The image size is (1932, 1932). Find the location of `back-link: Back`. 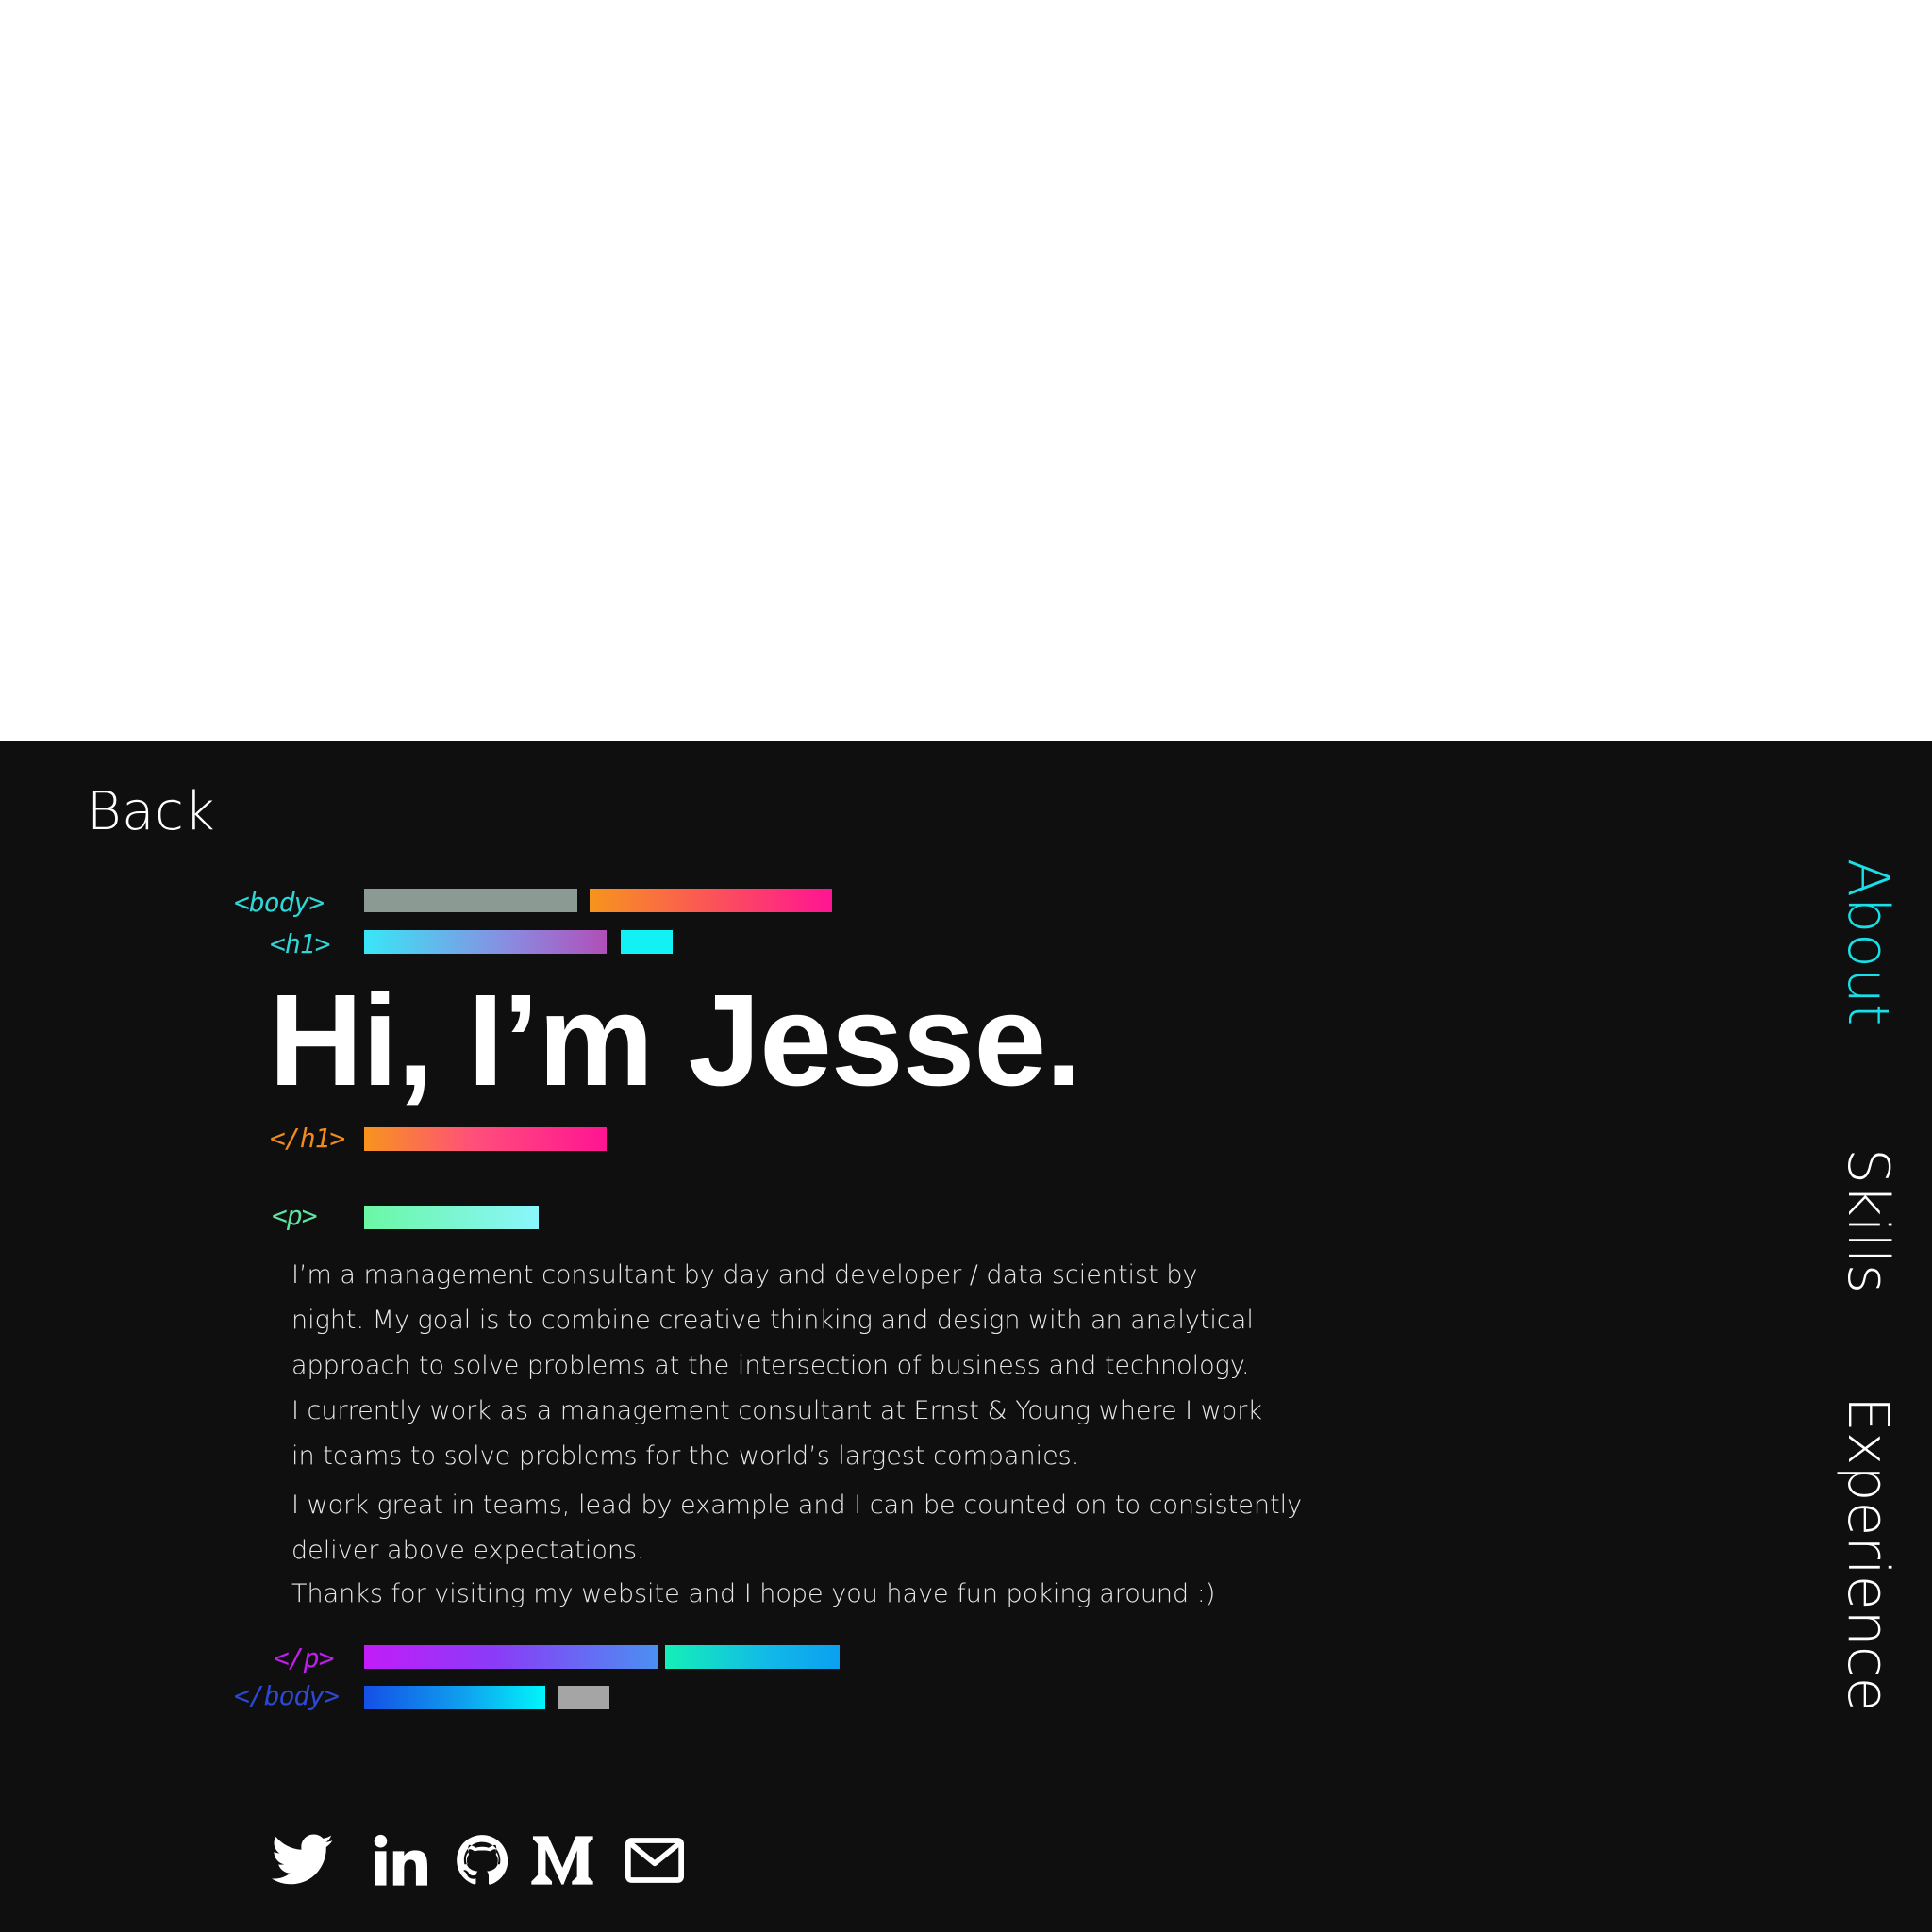

back-link: Back is located at coordinates (151, 812).